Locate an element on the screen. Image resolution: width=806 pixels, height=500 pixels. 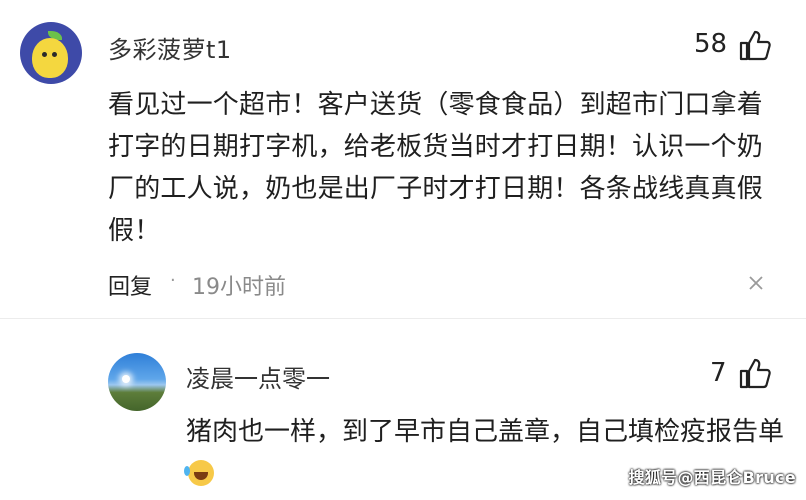
divider is located at coordinates (403, 318).